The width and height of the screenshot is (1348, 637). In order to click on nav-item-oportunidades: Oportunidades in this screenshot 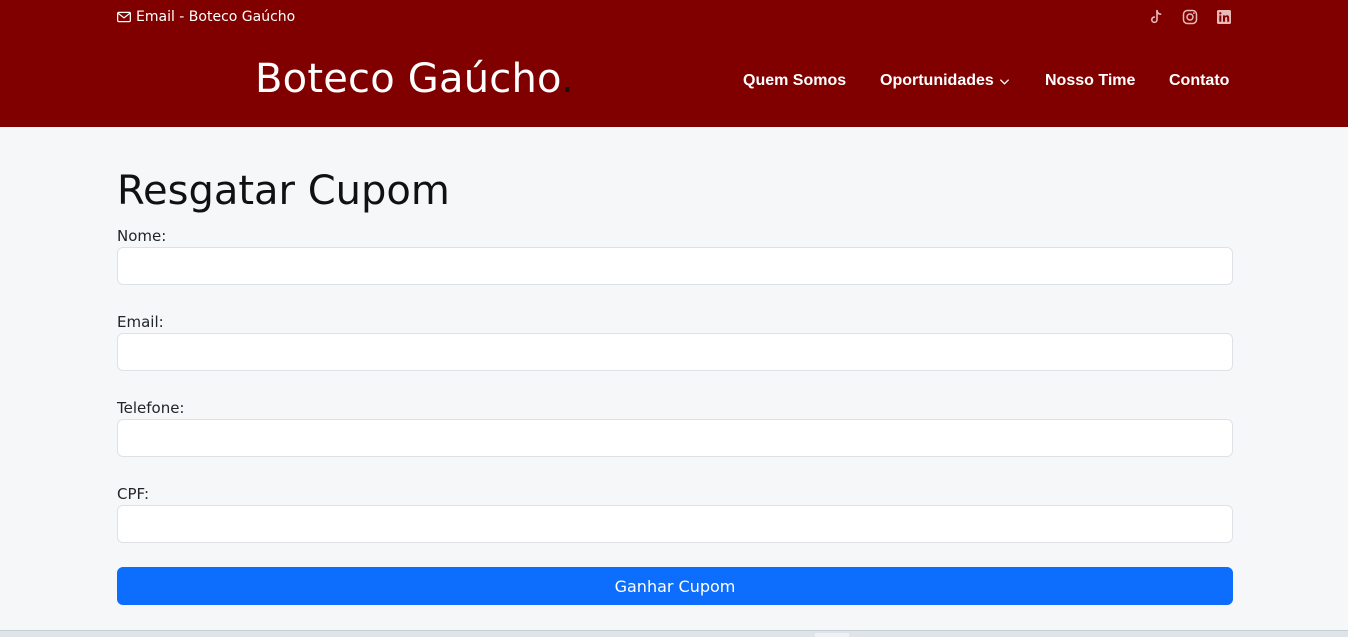, I will do `click(945, 81)`.